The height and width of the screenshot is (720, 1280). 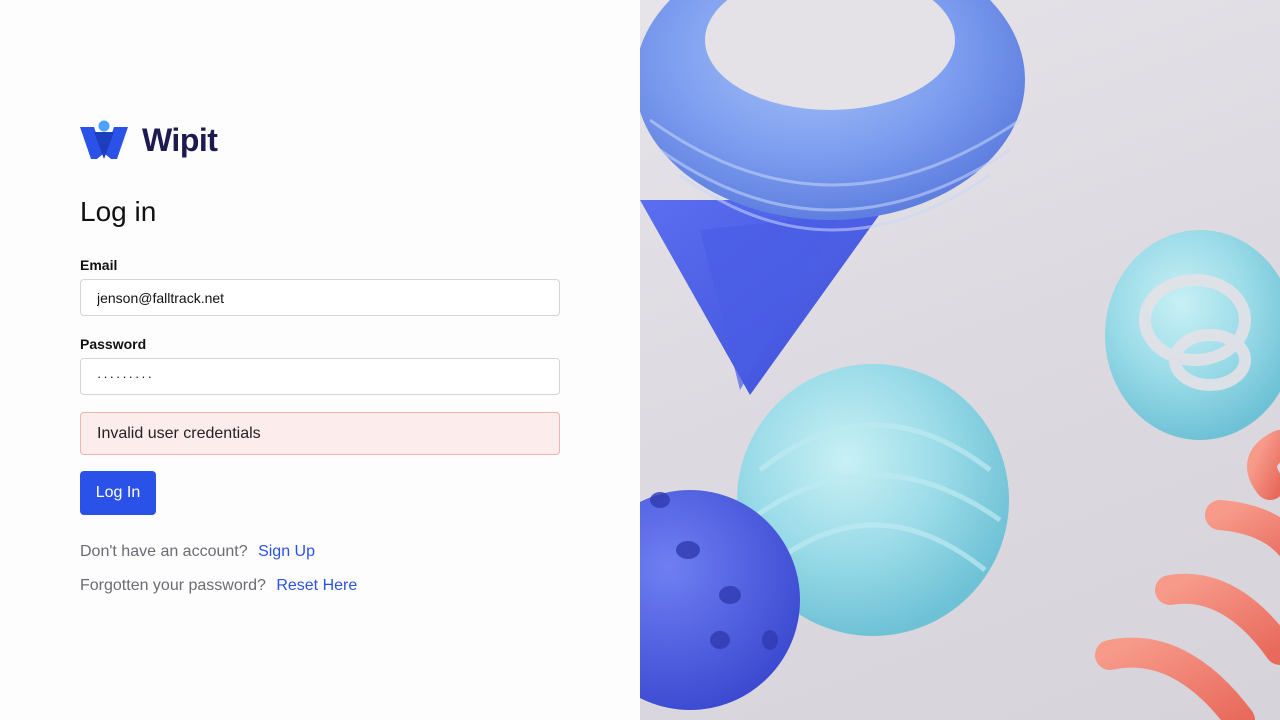 What do you see at coordinates (286, 551) in the screenshot?
I see `signup-link: Sign Up` at bounding box center [286, 551].